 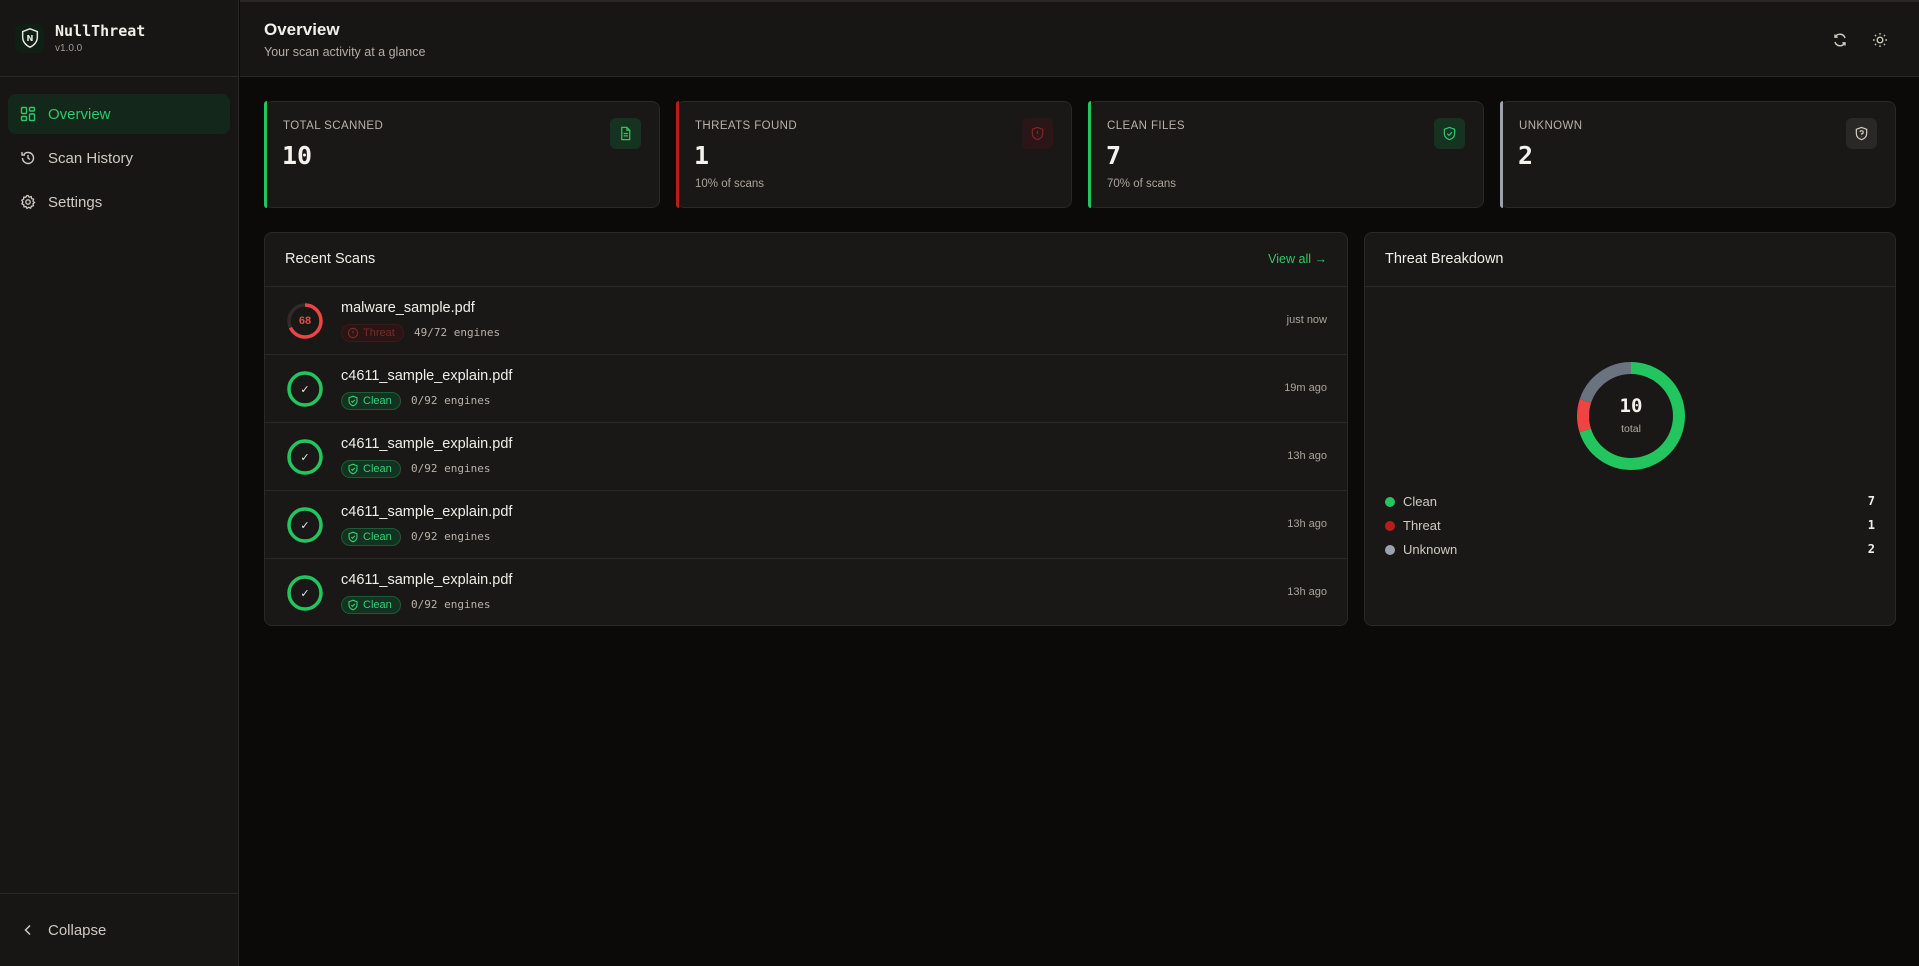 What do you see at coordinates (345, 52) in the screenshot?
I see `page-subtitle: Your scan activity at a glance` at bounding box center [345, 52].